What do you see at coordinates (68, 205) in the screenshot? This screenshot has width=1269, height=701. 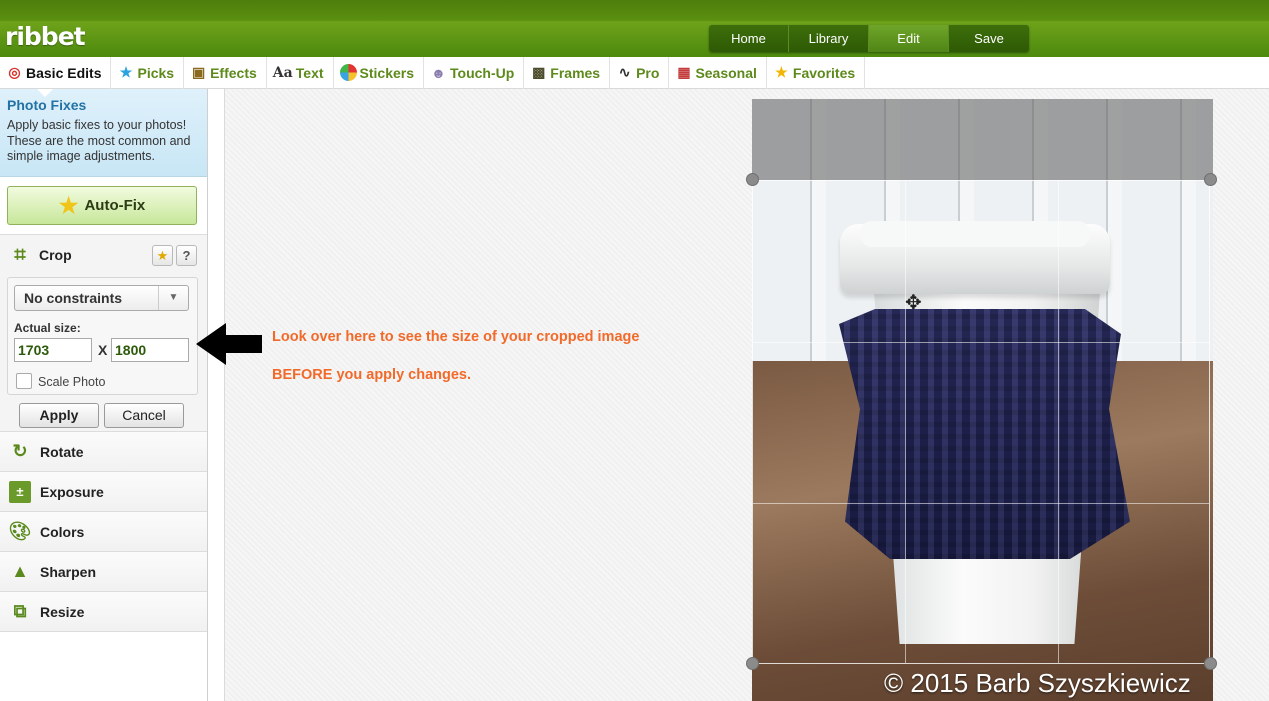 I see `stars-icon: ★` at bounding box center [68, 205].